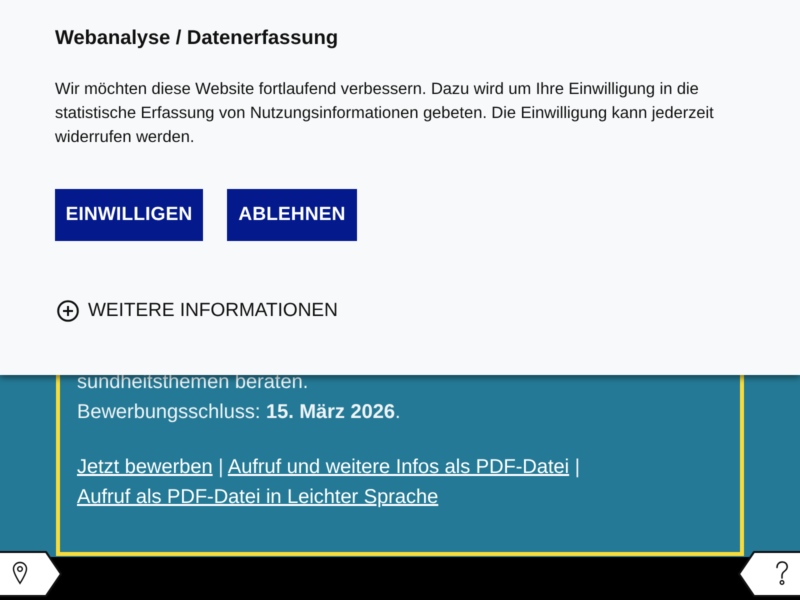  Describe the element at coordinates (257, 497) in the screenshot. I see `notice-link: Aufruf als PDF-Datei in Leichter Sprache` at that location.